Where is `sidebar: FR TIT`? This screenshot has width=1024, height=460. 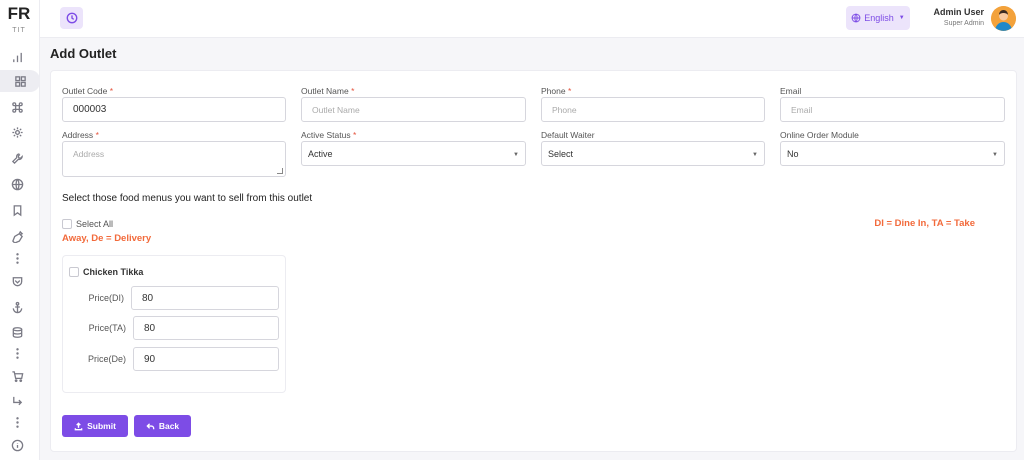
sidebar: FR TIT is located at coordinates (20, 230).